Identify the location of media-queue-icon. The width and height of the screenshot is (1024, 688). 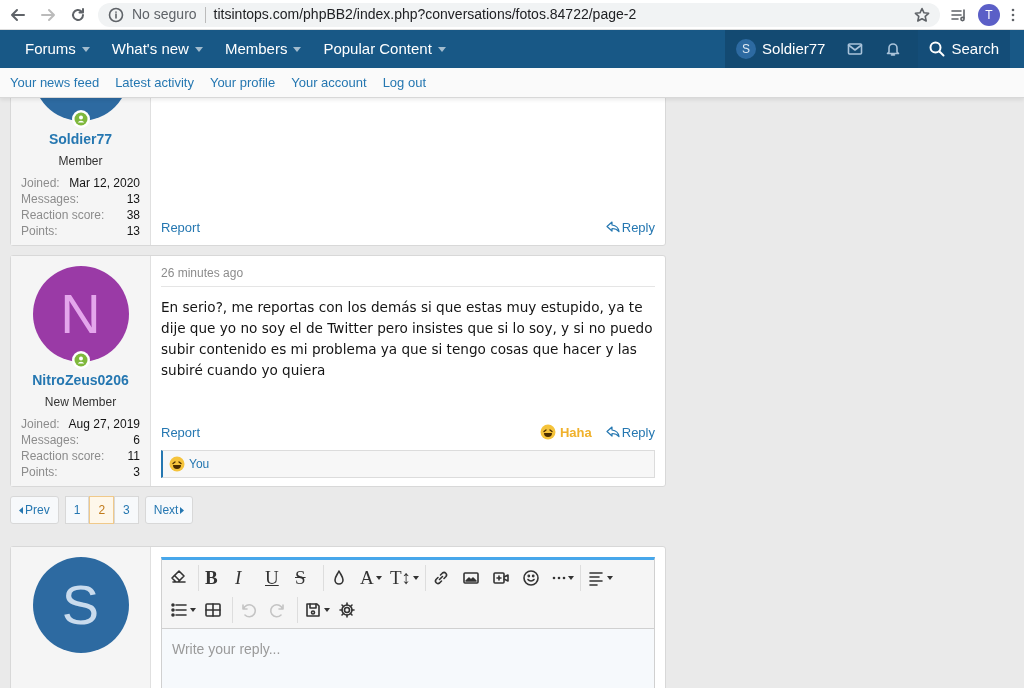
(959, 14).